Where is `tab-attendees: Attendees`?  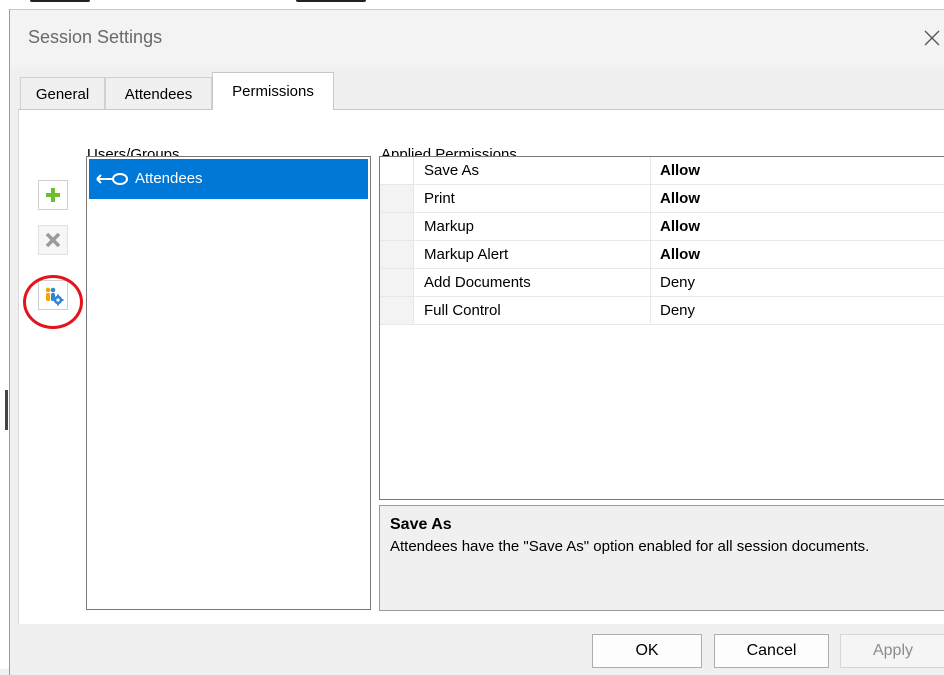
tab-attendees: Attendees is located at coordinates (158, 93).